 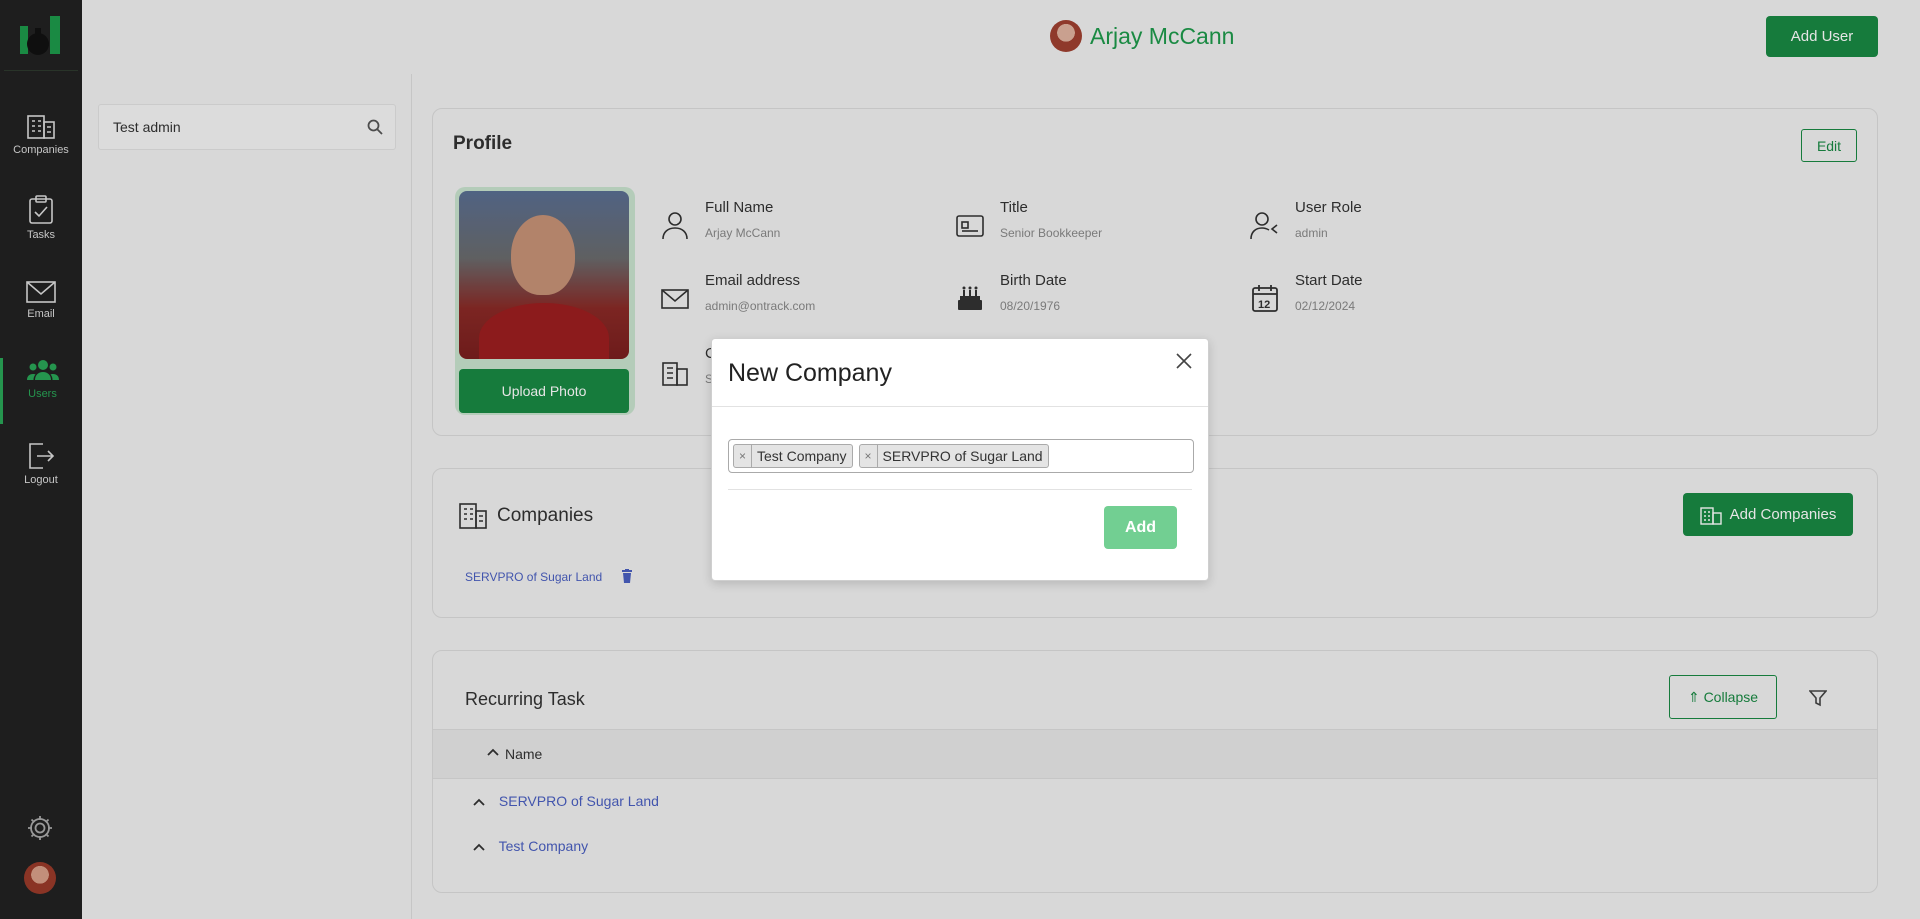 I want to click on close-icon, so click(x=1184, y=361).